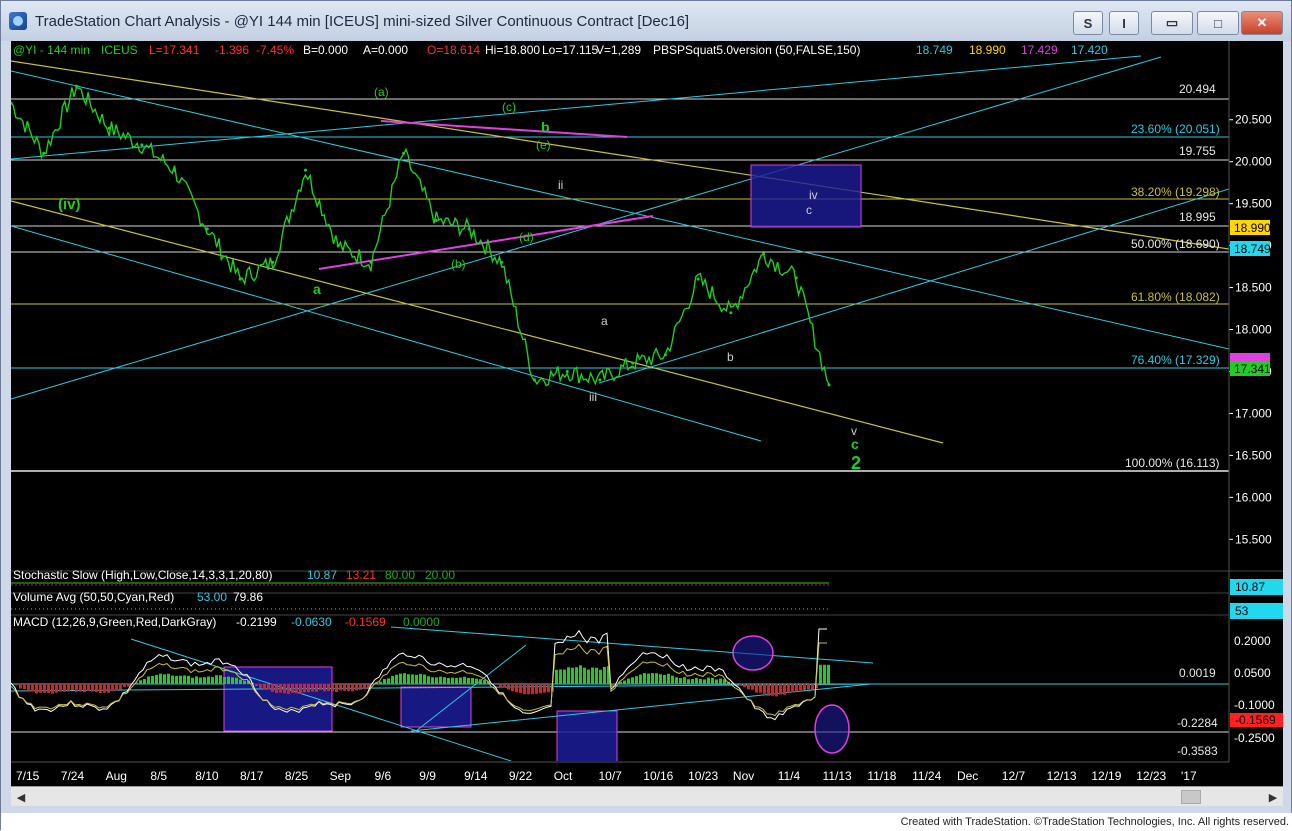 The width and height of the screenshot is (1292, 831). What do you see at coordinates (1273, 797) in the screenshot?
I see `scroll-right-icon: ▶` at bounding box center [1273, 797].